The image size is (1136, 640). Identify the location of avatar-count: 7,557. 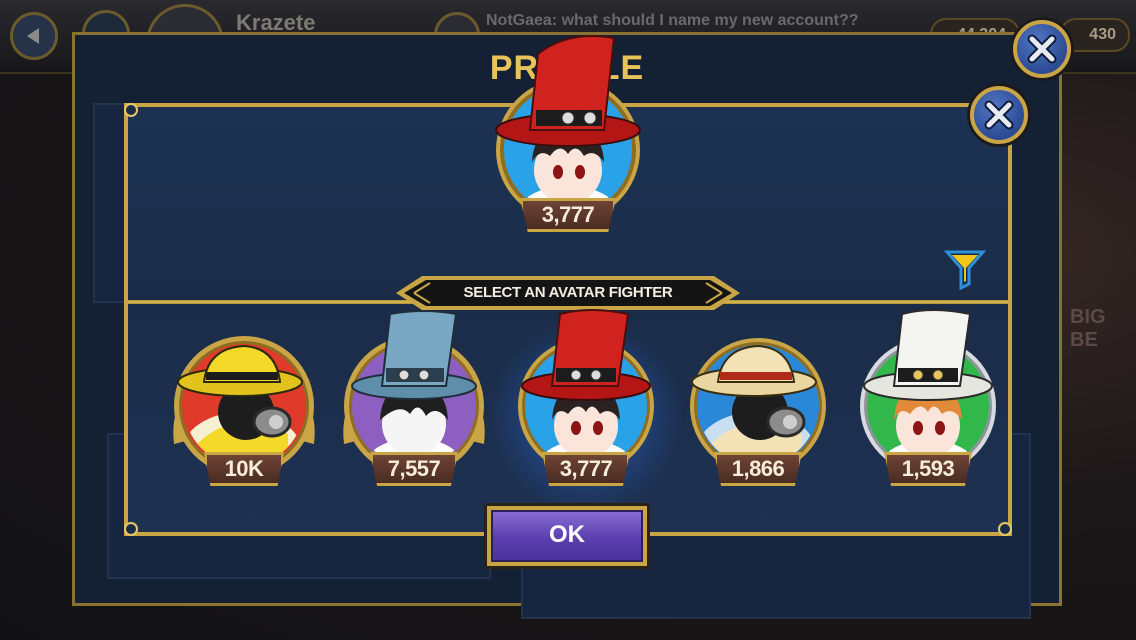
(414, 469).